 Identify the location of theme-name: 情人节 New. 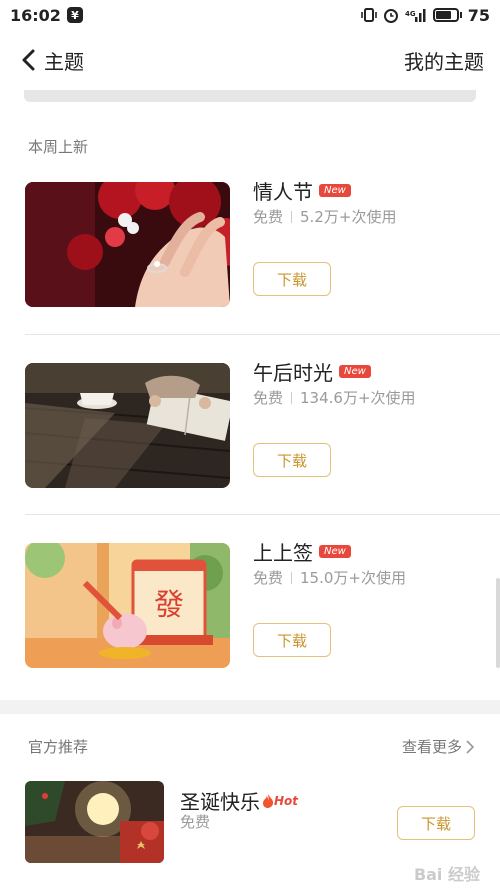
(302, 190).